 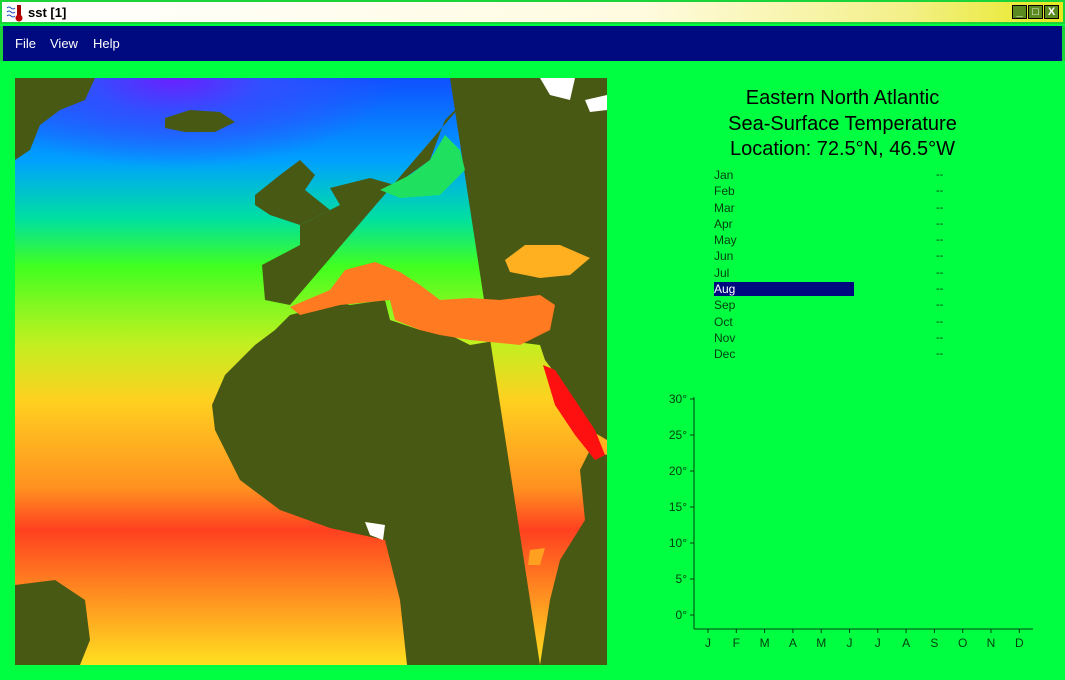 I want to click on month-row: Oct --, so click(x=834, y=323).